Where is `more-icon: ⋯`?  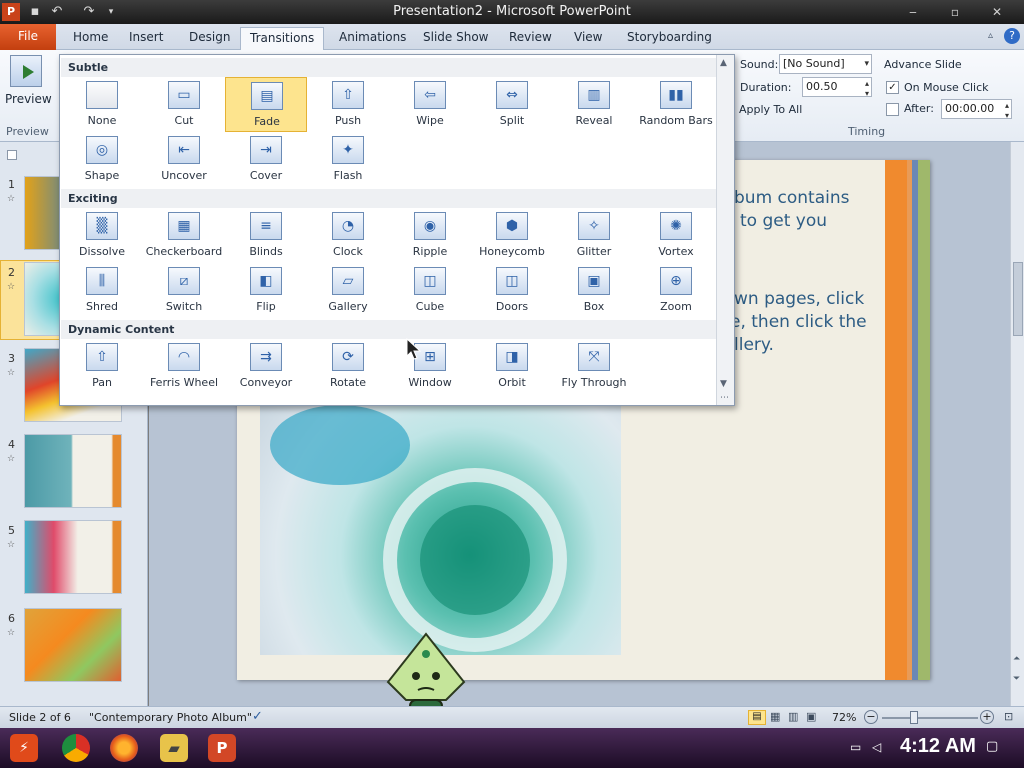 more-icon: ⋯ is located at coordinates (724, 398).